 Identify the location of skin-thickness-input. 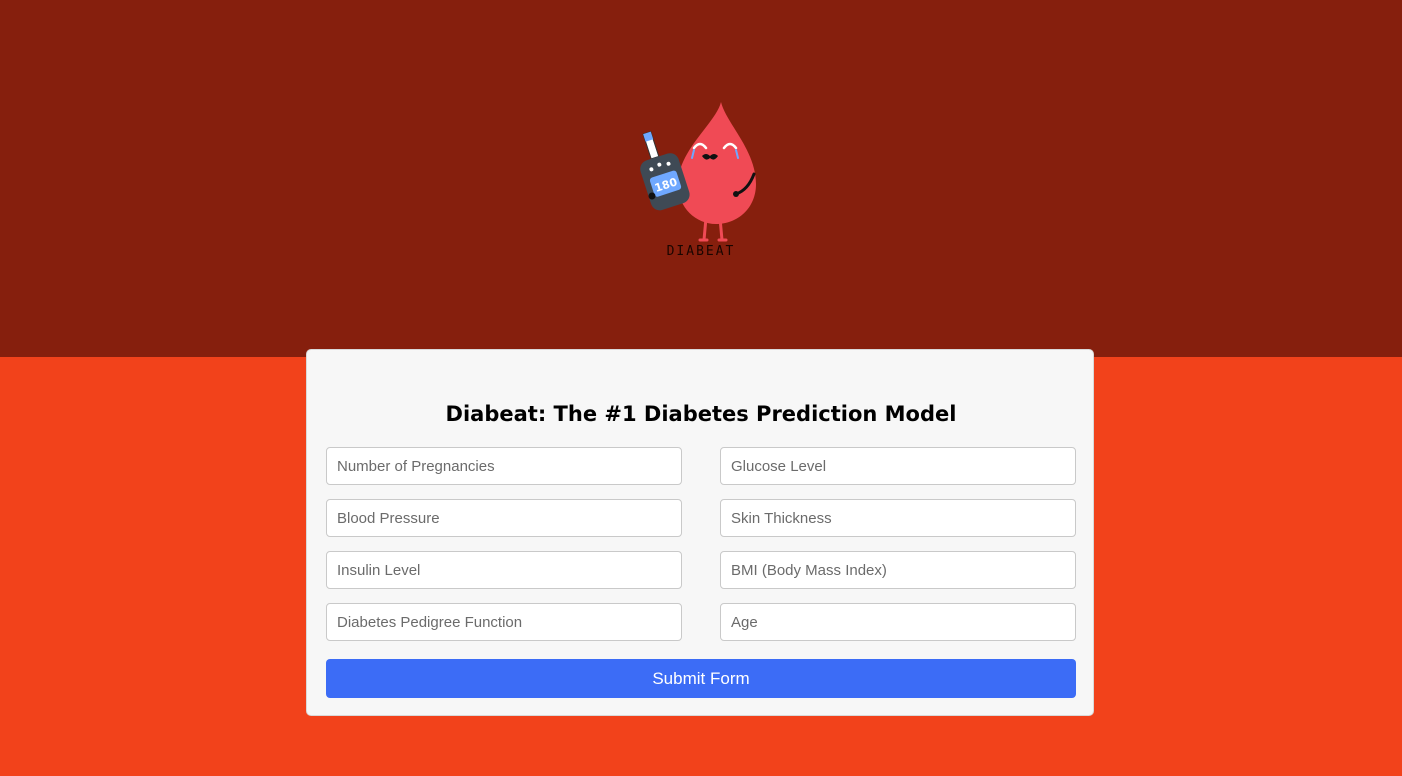
(898, 518).